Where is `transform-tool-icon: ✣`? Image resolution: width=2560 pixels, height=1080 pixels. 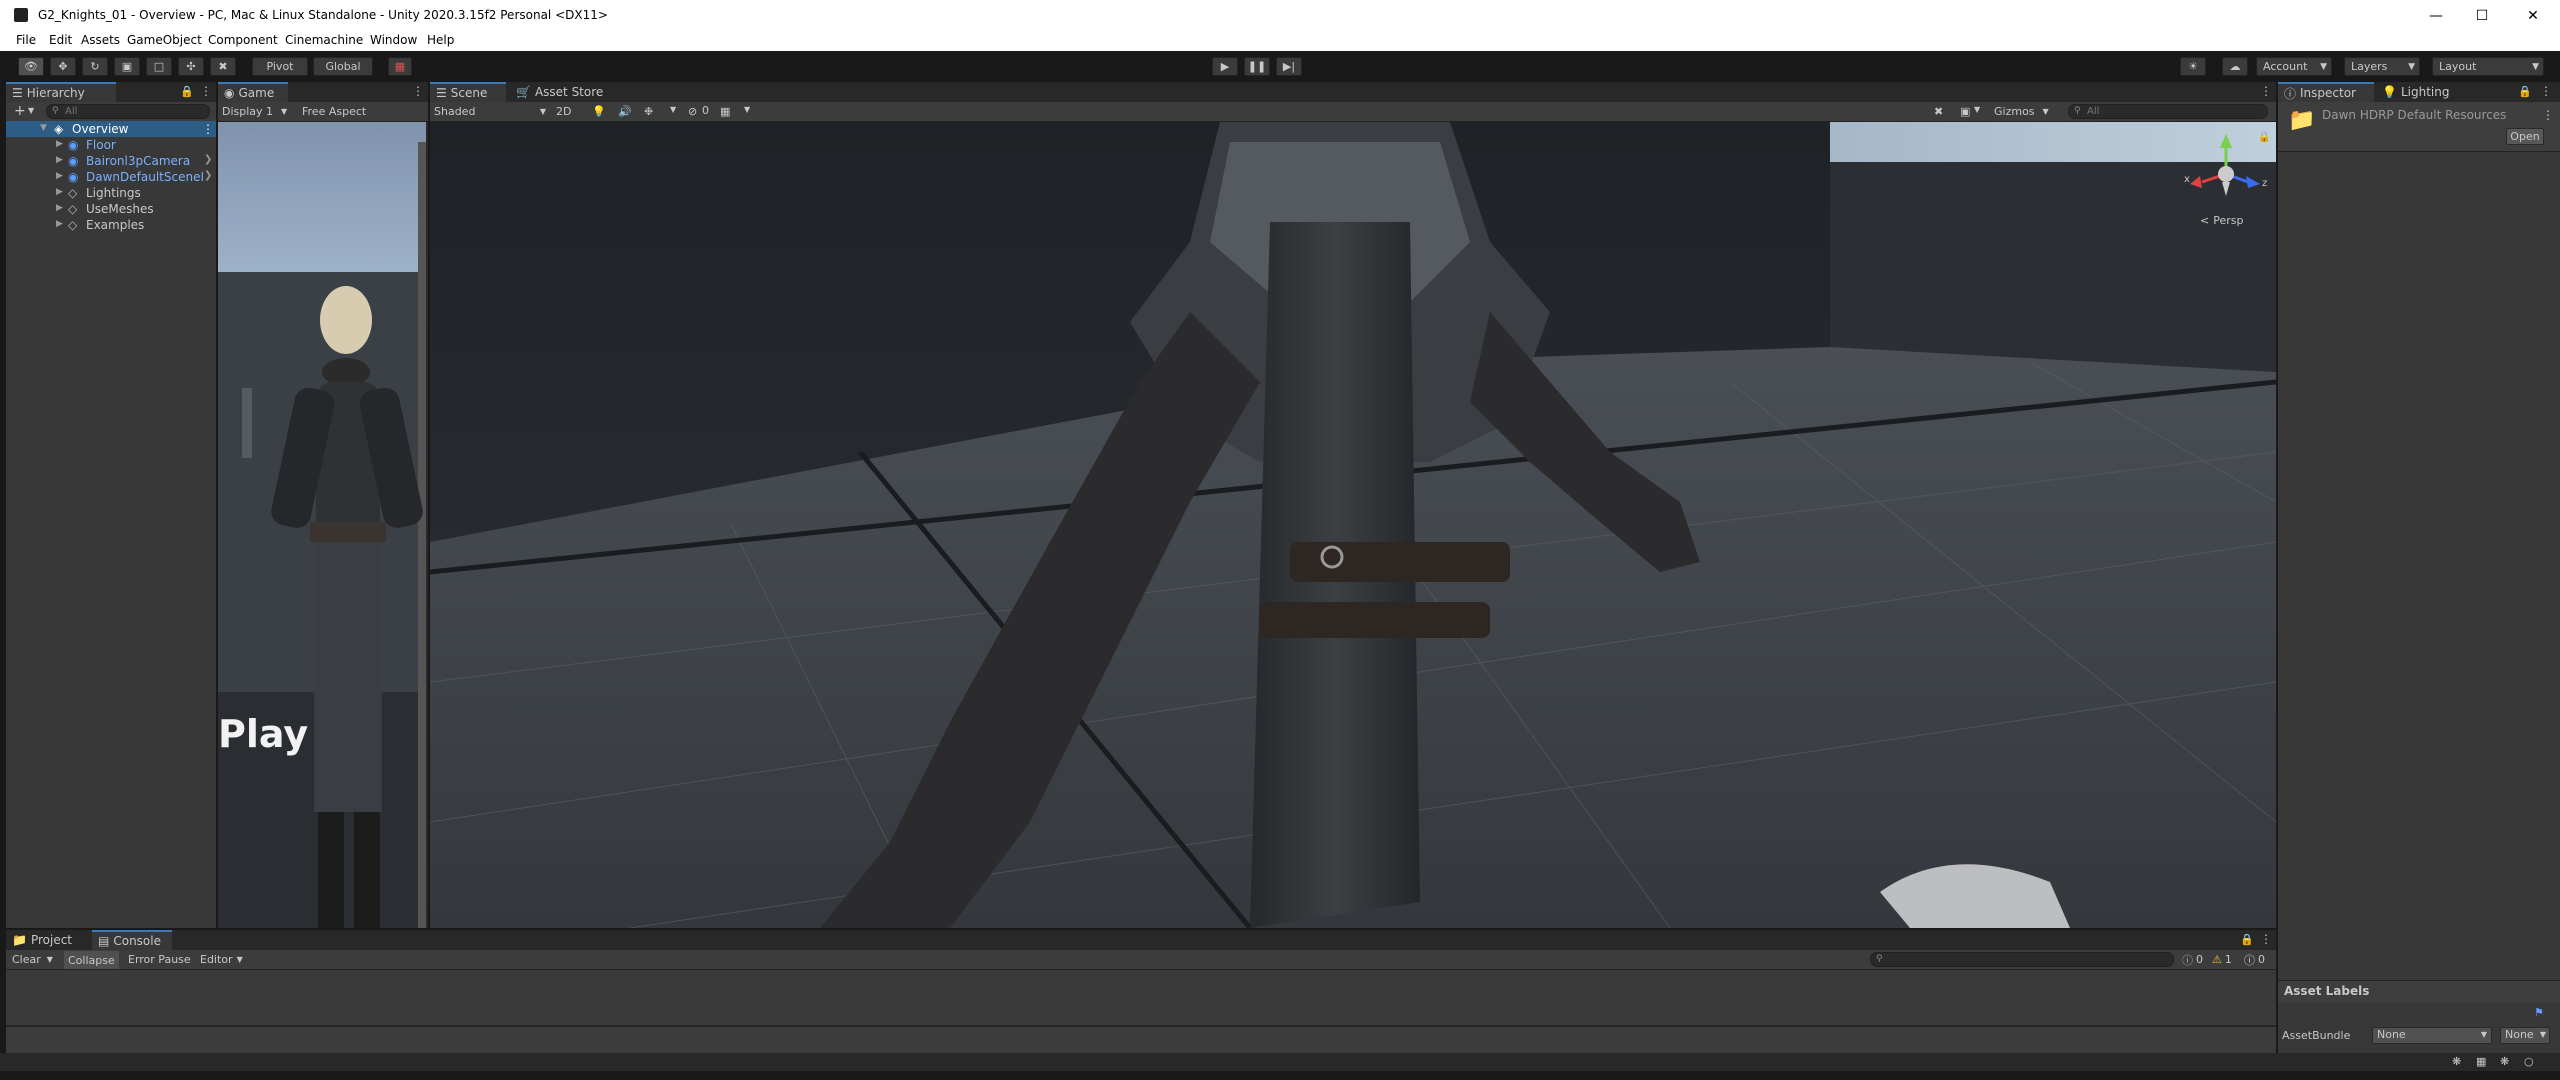 transform-tool-icon: ✣ is located at coordinates (191, 66).